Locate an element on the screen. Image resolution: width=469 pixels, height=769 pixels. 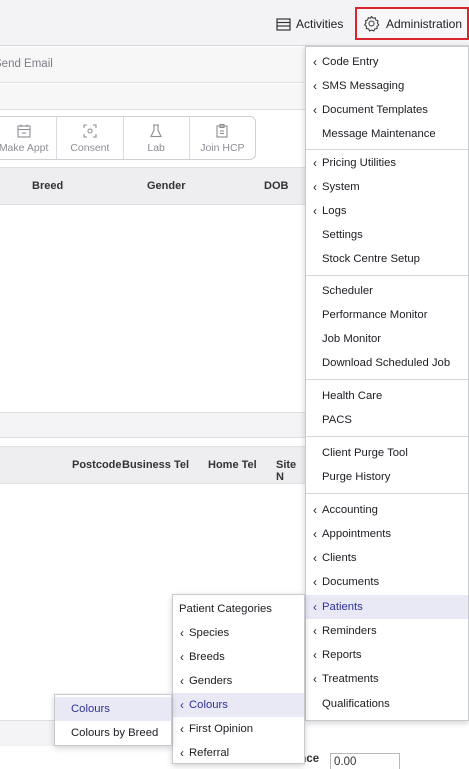
top-bar: Activities Administration is located at coordinates (234, 23).